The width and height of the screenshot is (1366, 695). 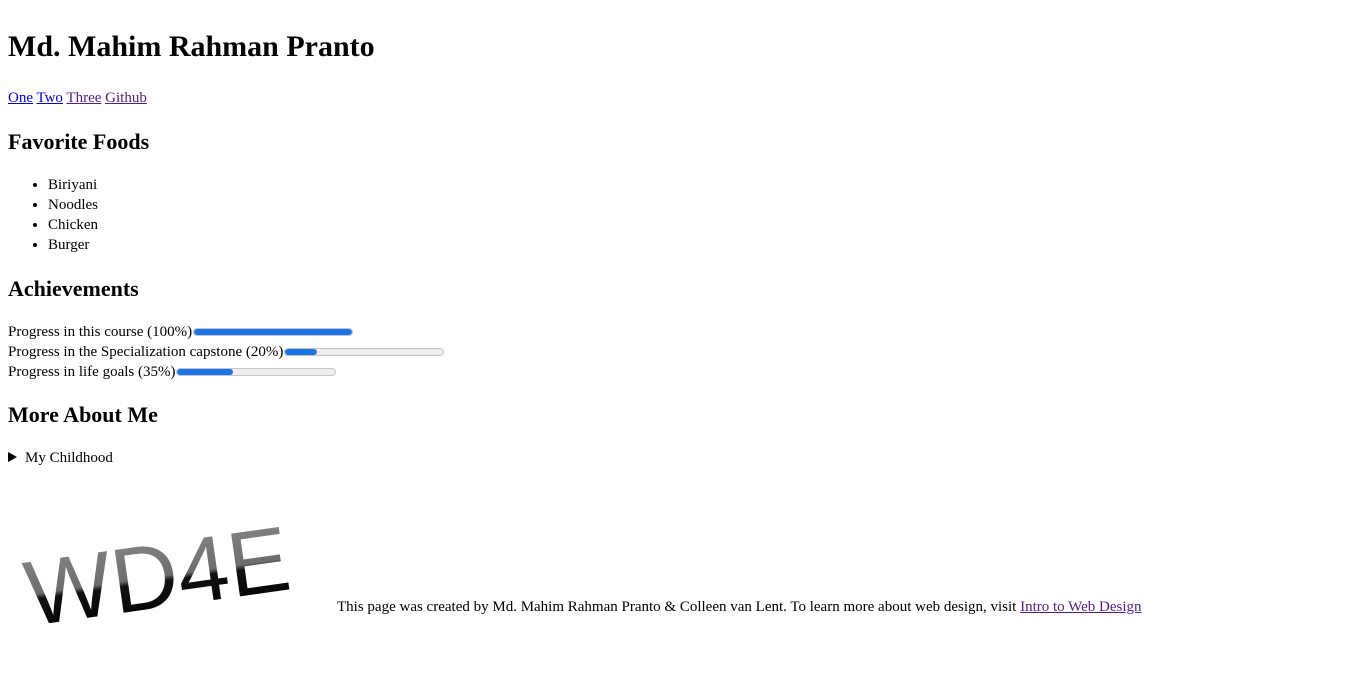 I want to click on wd4e-logo: WD4E, so click(x=157, y=565).